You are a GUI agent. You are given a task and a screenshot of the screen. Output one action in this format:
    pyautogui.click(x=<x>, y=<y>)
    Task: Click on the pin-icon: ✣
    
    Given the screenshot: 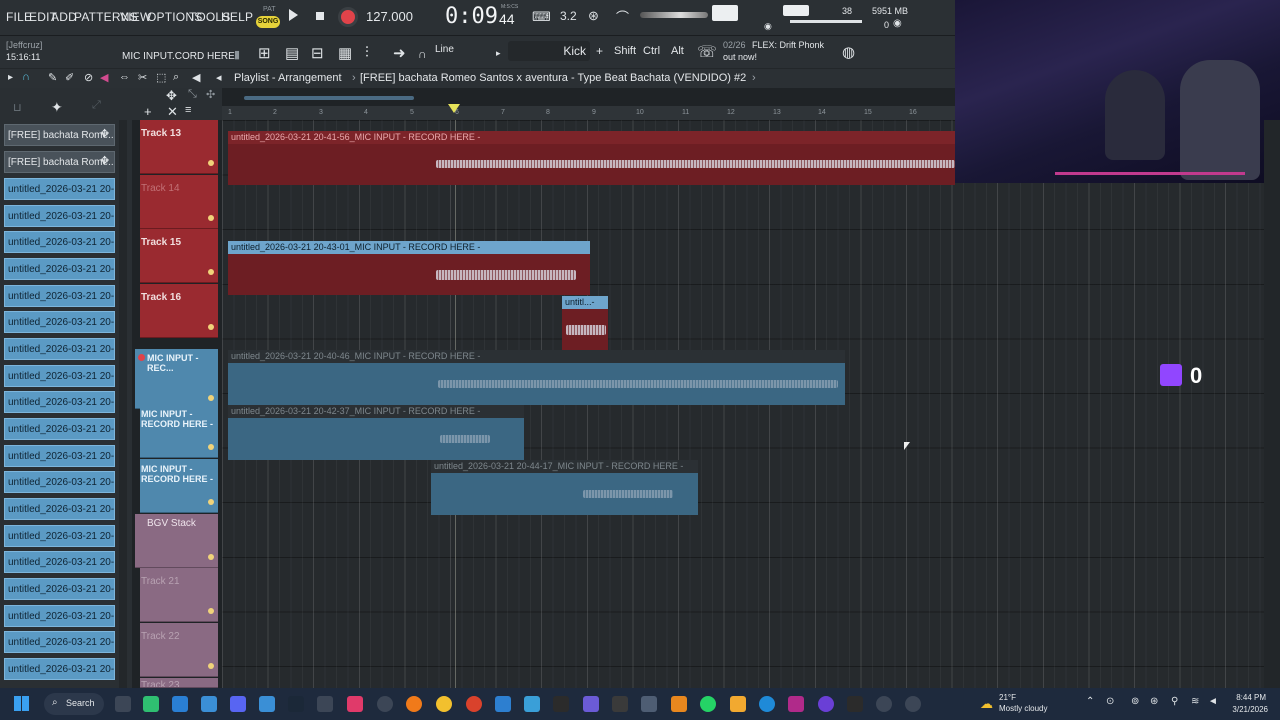 What is the action you would take?
    pyautogui.click(x=210, y=94)
    